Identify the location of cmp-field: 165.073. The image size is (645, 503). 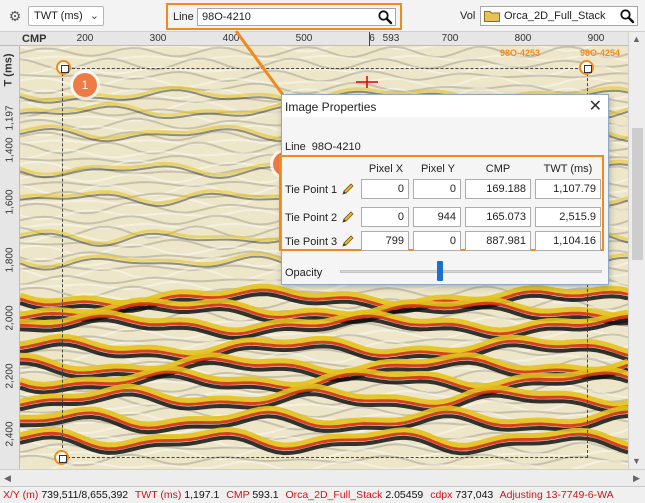
(498, 217).